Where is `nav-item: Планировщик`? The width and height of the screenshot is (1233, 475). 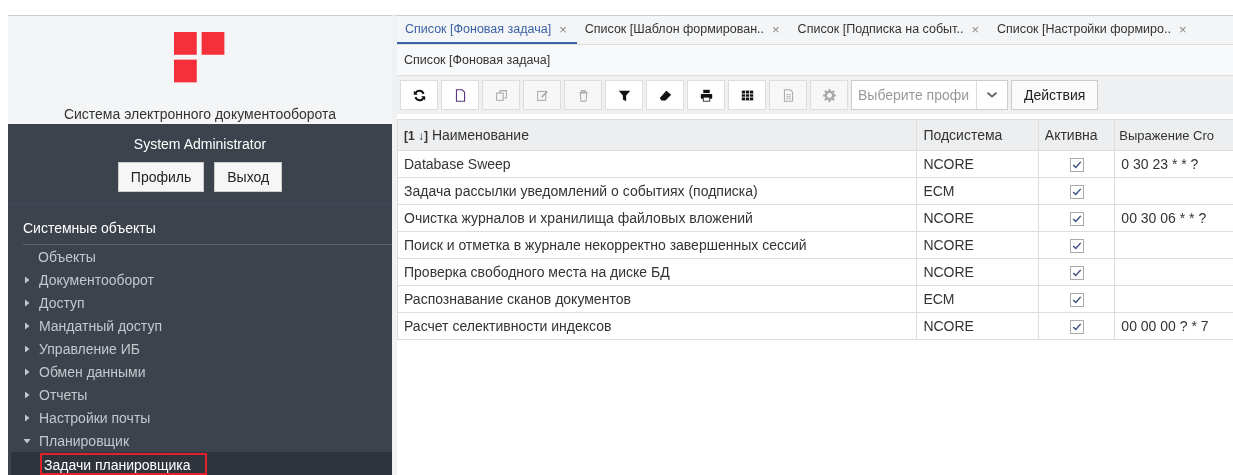 nav-item: Планировщик is located at coordinates (200, 440).